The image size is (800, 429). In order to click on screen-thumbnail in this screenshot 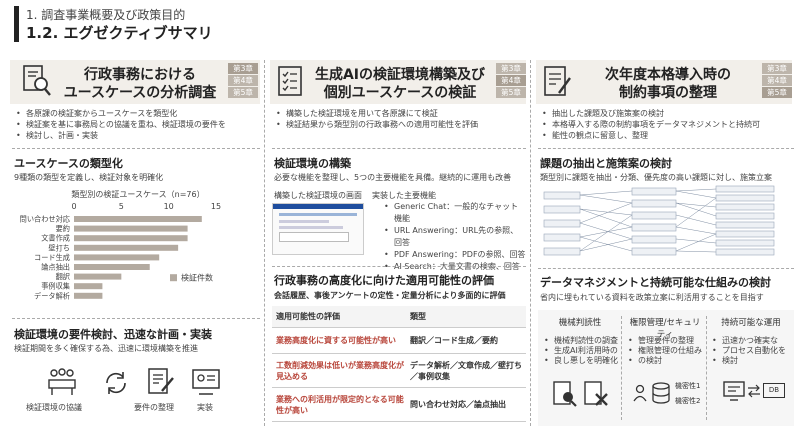, I will do `click(318, 229)`.